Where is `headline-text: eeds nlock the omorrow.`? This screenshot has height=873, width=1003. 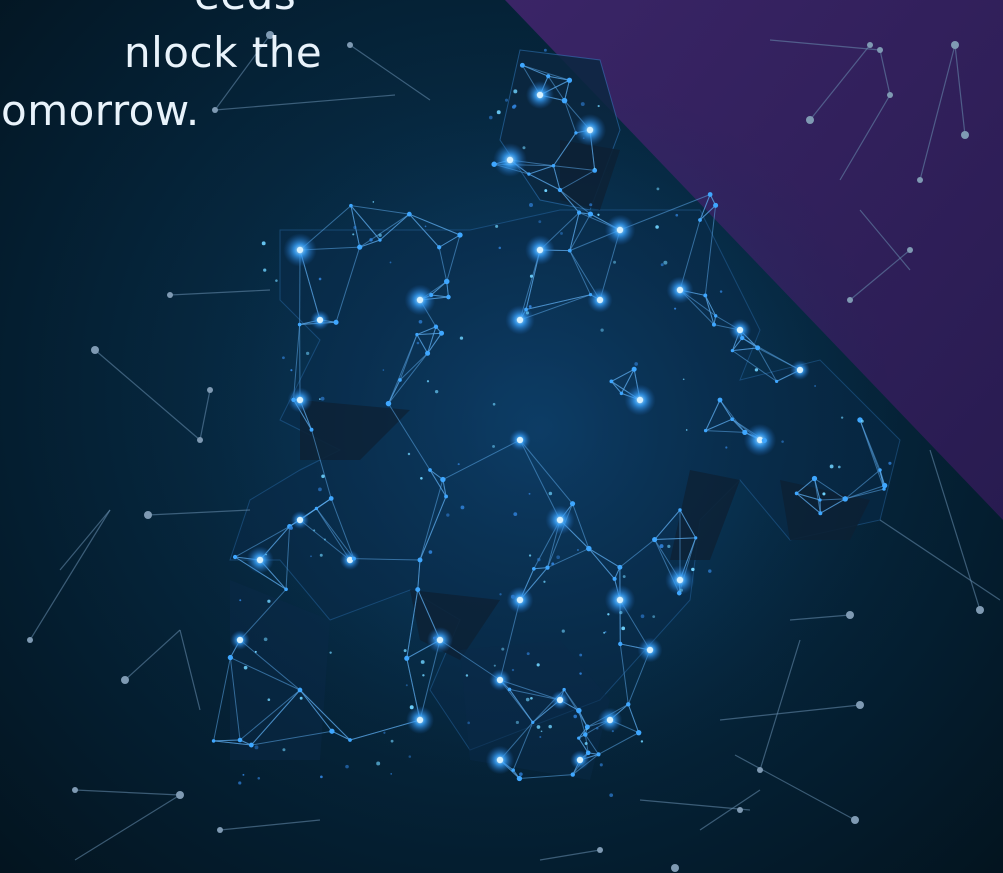 headline-text: eeds nlock the omorrow. is located at coordinates (161, 70).